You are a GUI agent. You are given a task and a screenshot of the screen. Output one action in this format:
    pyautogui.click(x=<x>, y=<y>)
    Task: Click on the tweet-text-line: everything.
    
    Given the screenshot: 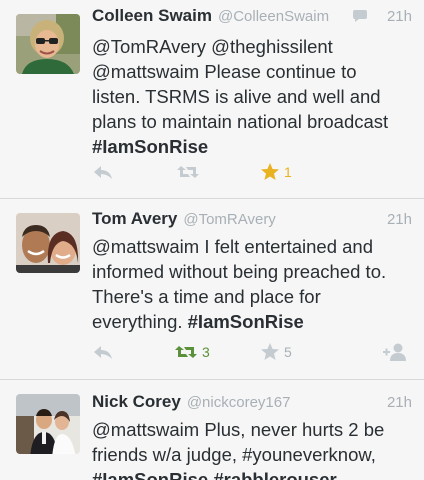 What is the action you would take?
    pyautogui.click(x=140, y=321)
    